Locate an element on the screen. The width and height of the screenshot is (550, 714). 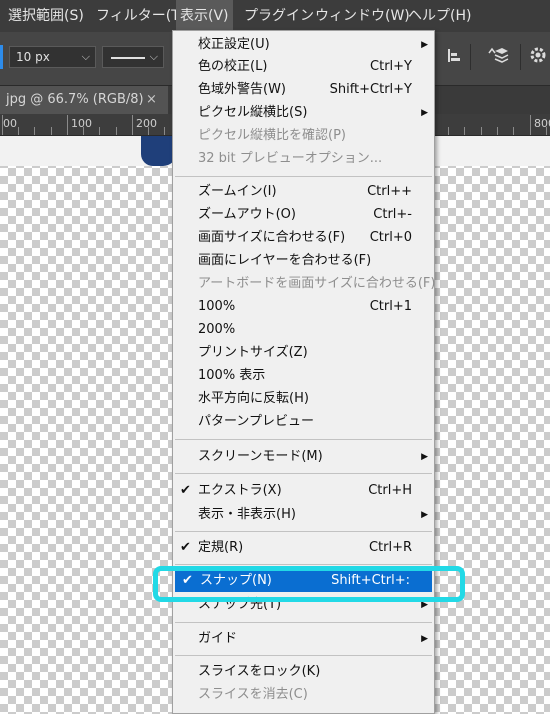
menu-select: 選択範囲(S) is located at coordinates (46, 16).